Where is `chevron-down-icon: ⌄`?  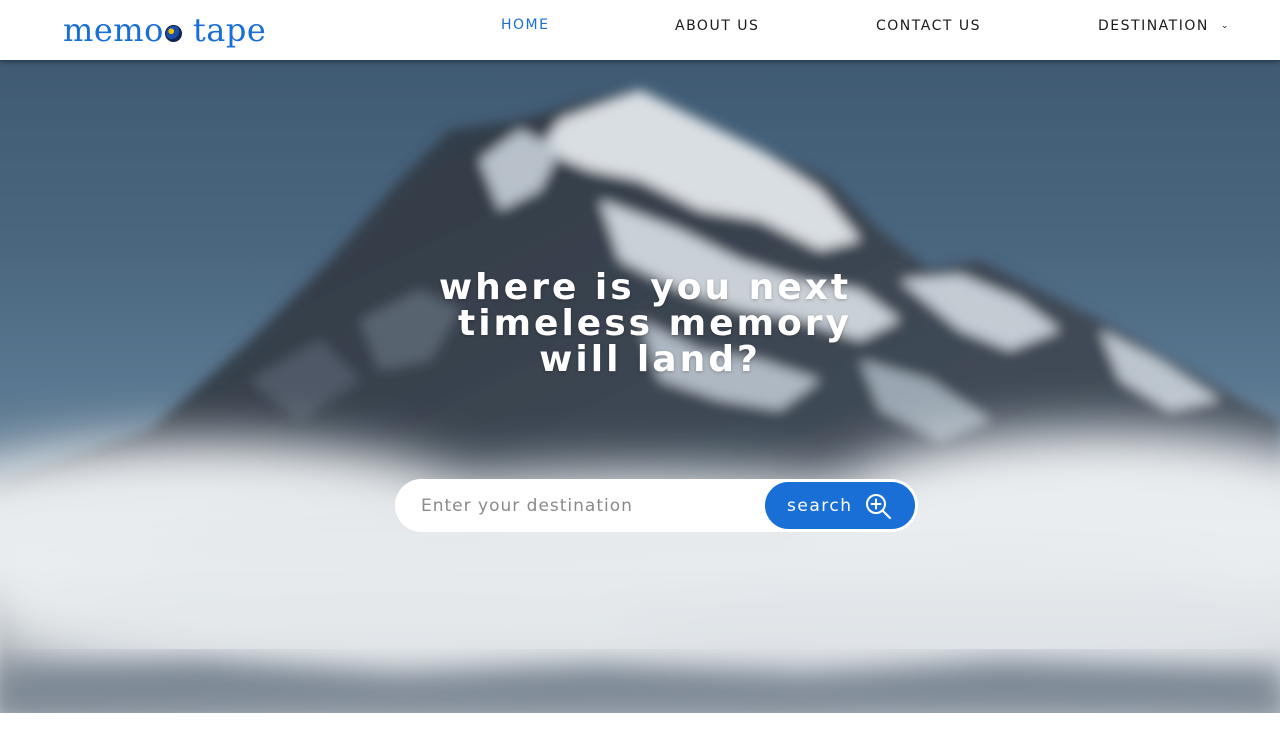 chevron-down-icon: ⌄ is located at coordinates (1225, 26).